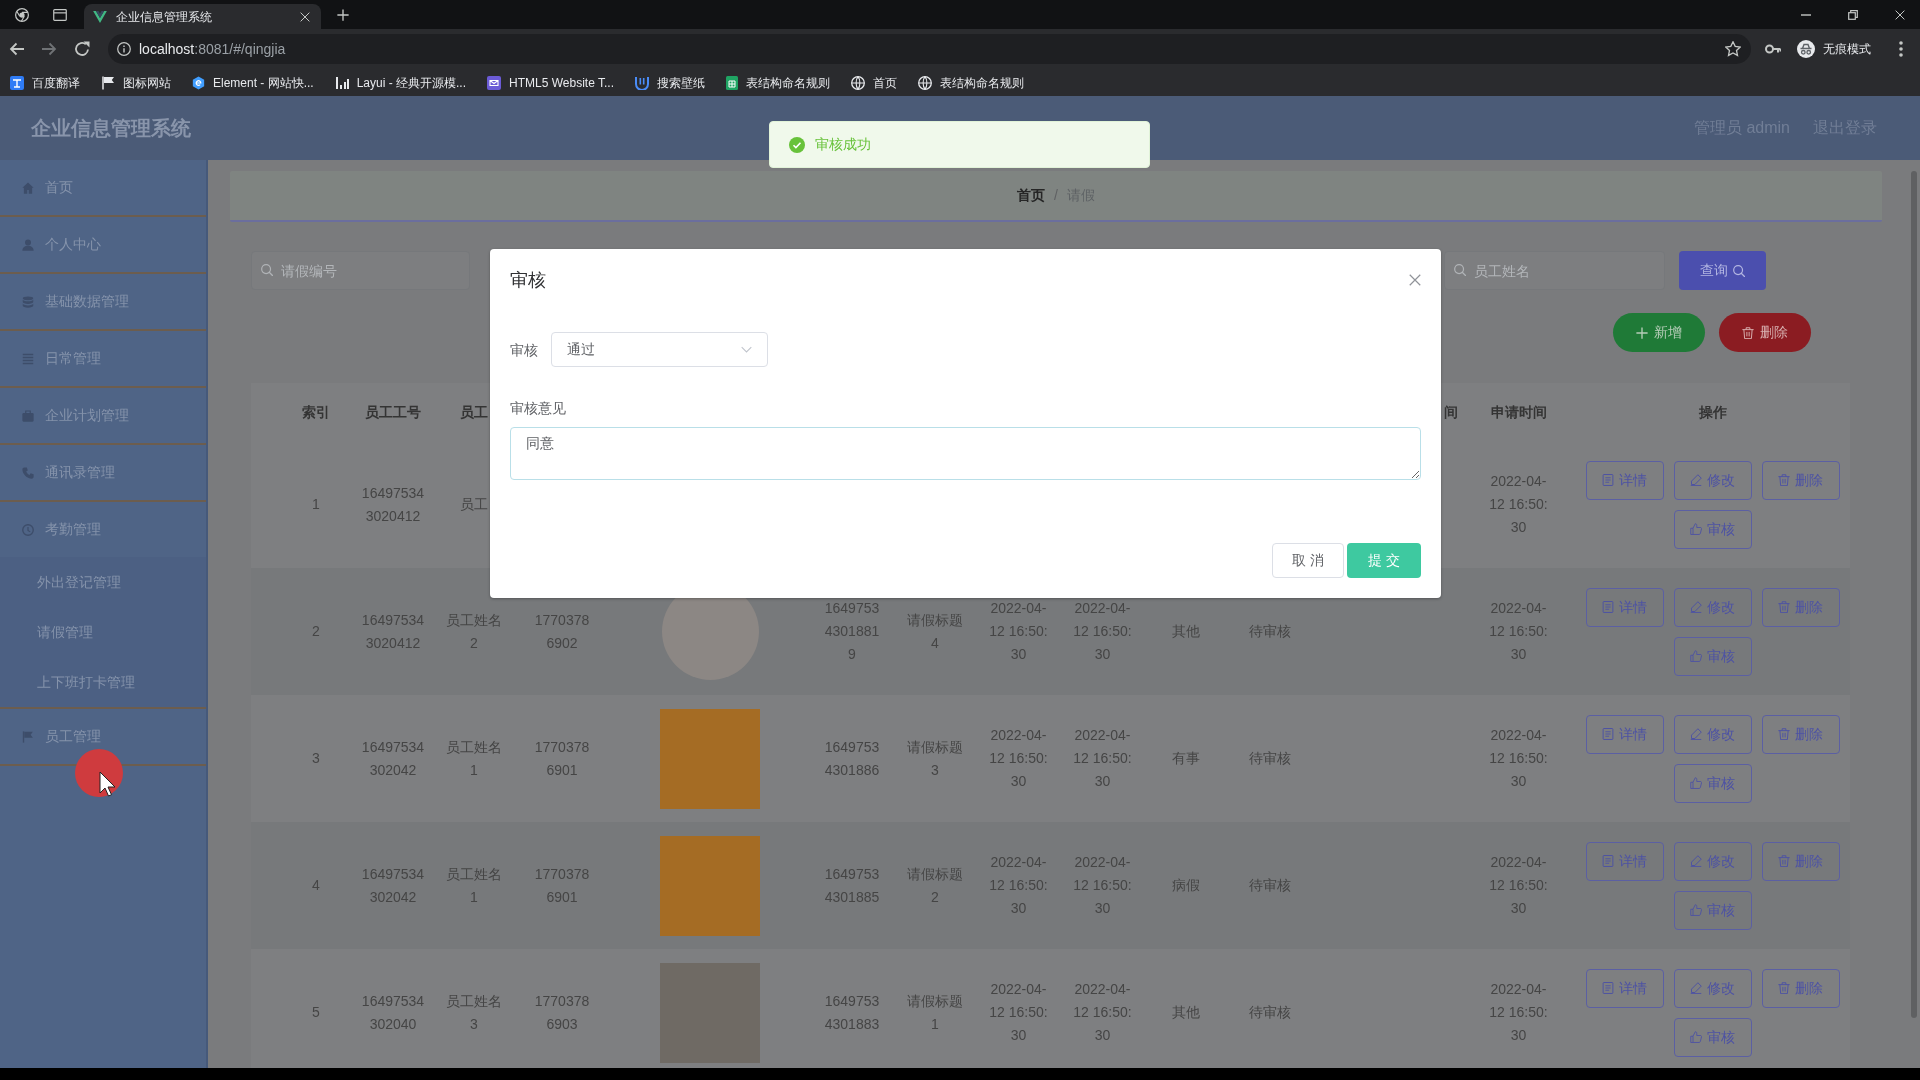 The width and height of the screenshot is (1920, 1080). I want to click on leave-number: 16497534301883, so click(852, 1012).